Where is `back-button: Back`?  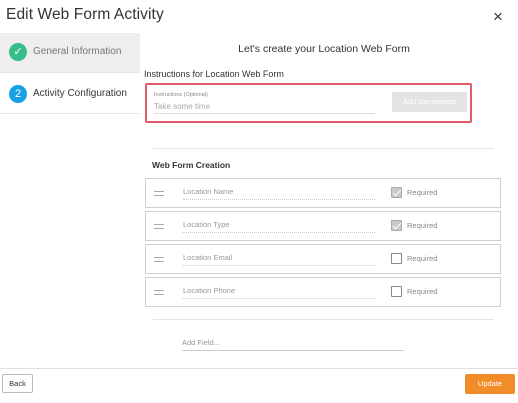 back-button: Back is located at coordinates (17, 383).